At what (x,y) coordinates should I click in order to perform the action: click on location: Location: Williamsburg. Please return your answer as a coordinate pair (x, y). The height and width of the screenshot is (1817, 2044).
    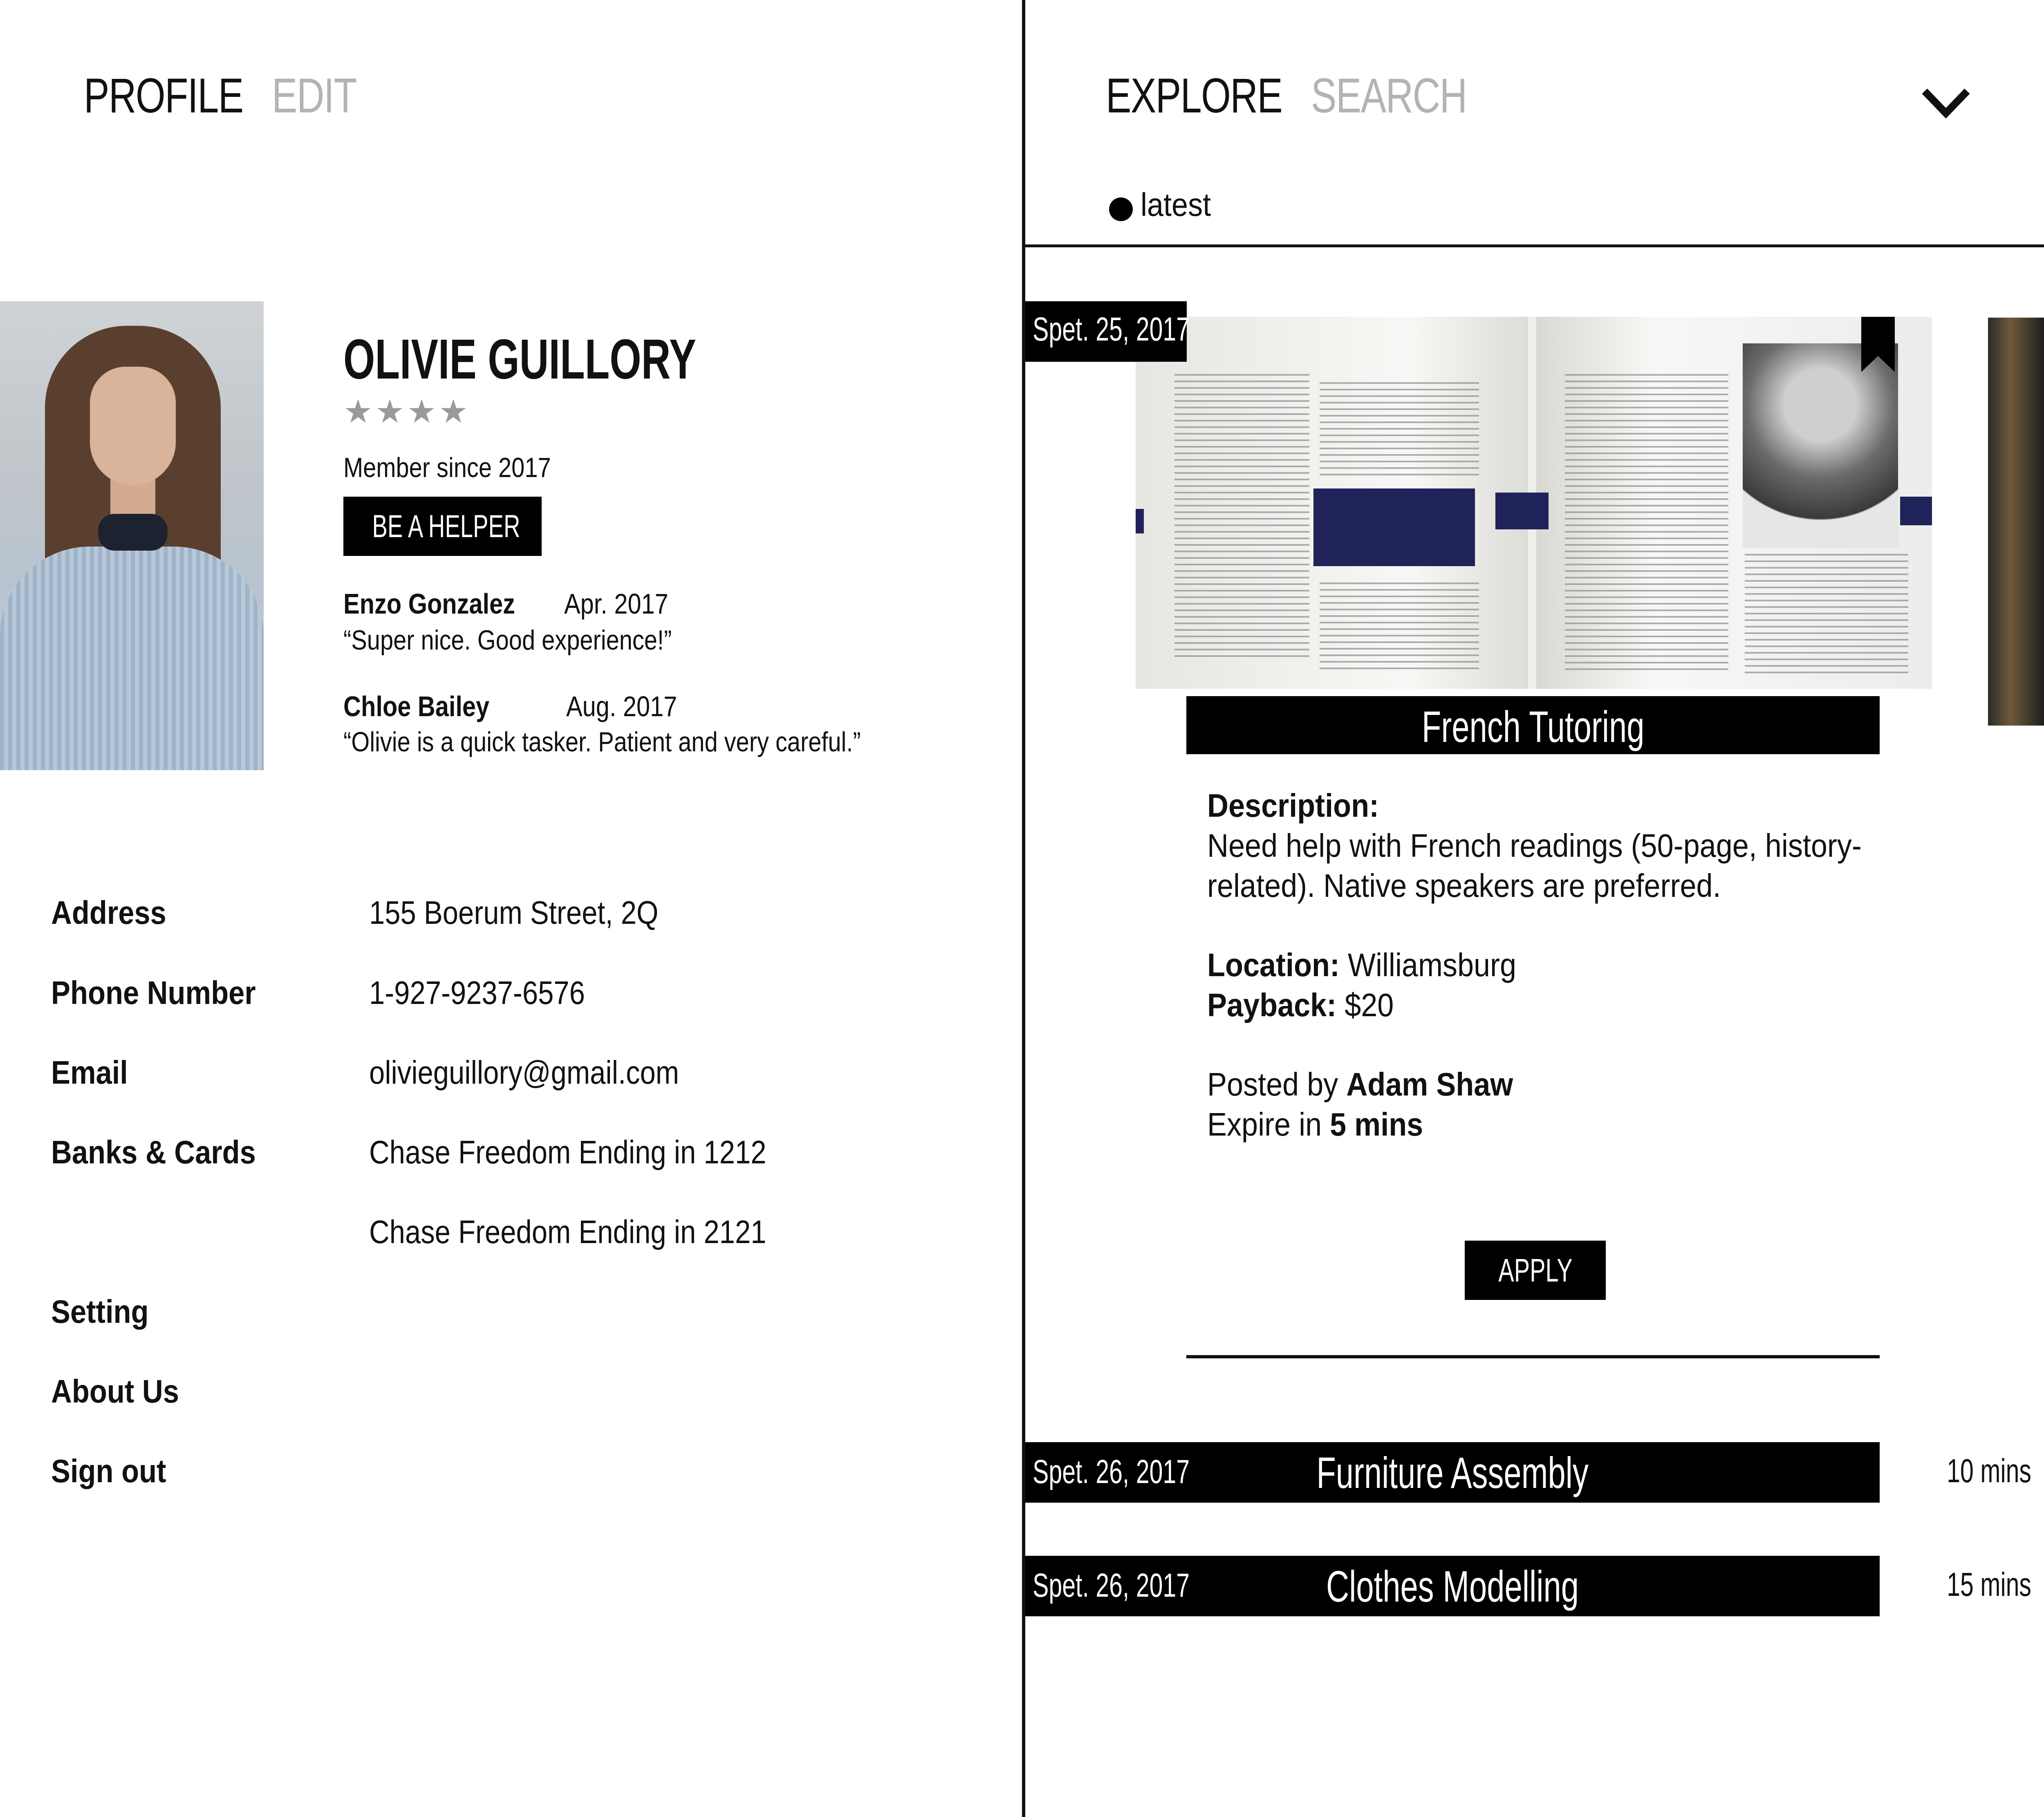
    Looking at the image, I should click on (1362, 965).